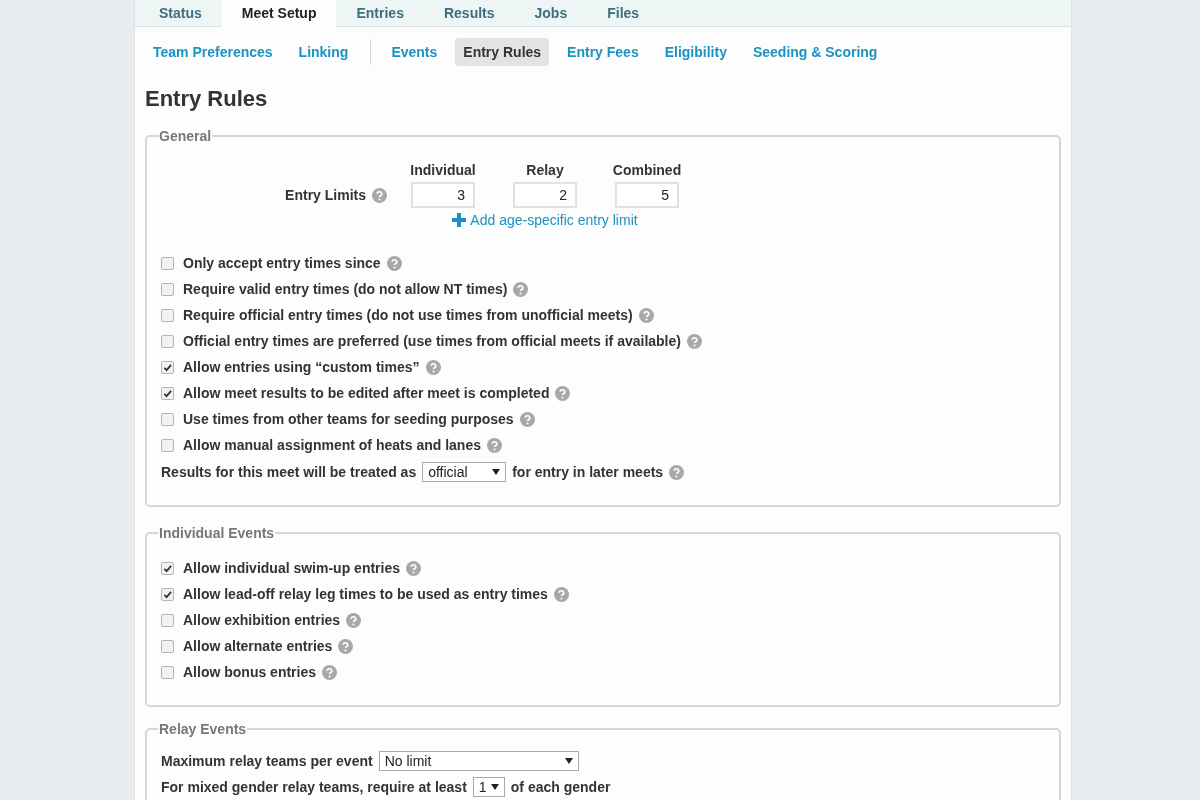 Image resolution: width=1200 pixels, height=800 pixels. Describe the element at coordinates (647, 195) in the screenshot. I see `limit-field: 5` at that location.